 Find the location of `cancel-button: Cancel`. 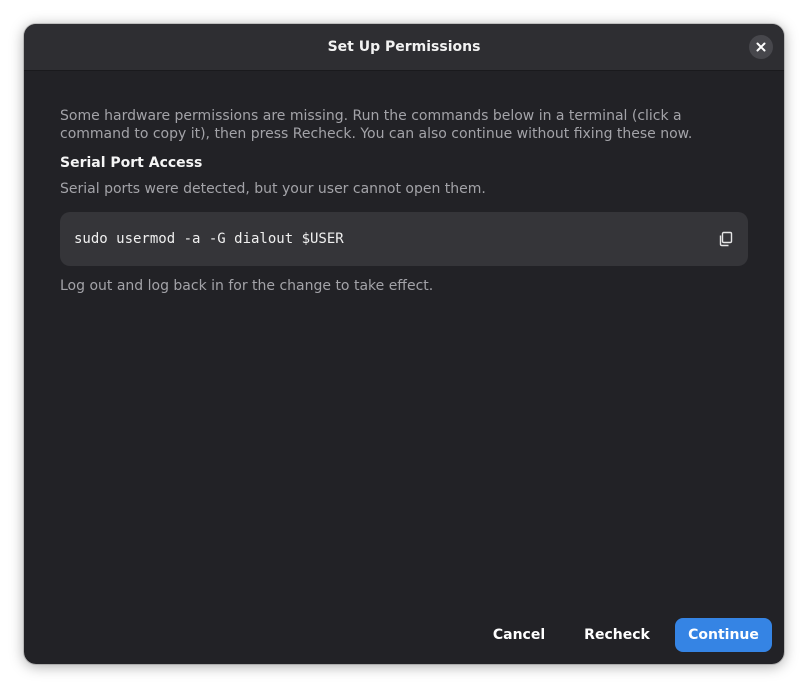

cancel-button: Cancel is located at coordinates (519, 635).